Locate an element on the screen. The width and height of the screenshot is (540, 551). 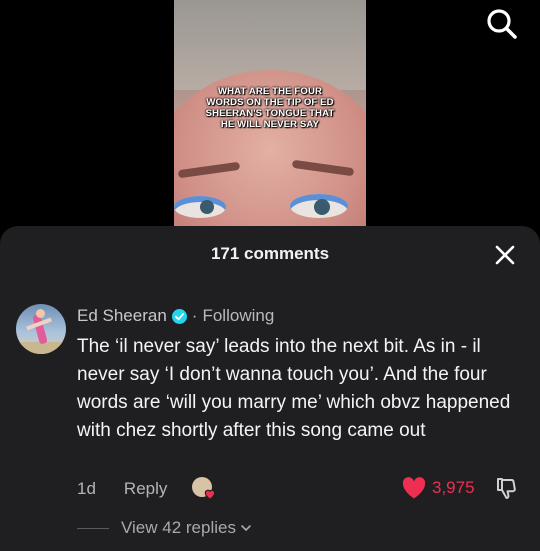
video-iris-left is located at coordinates (207, 207).